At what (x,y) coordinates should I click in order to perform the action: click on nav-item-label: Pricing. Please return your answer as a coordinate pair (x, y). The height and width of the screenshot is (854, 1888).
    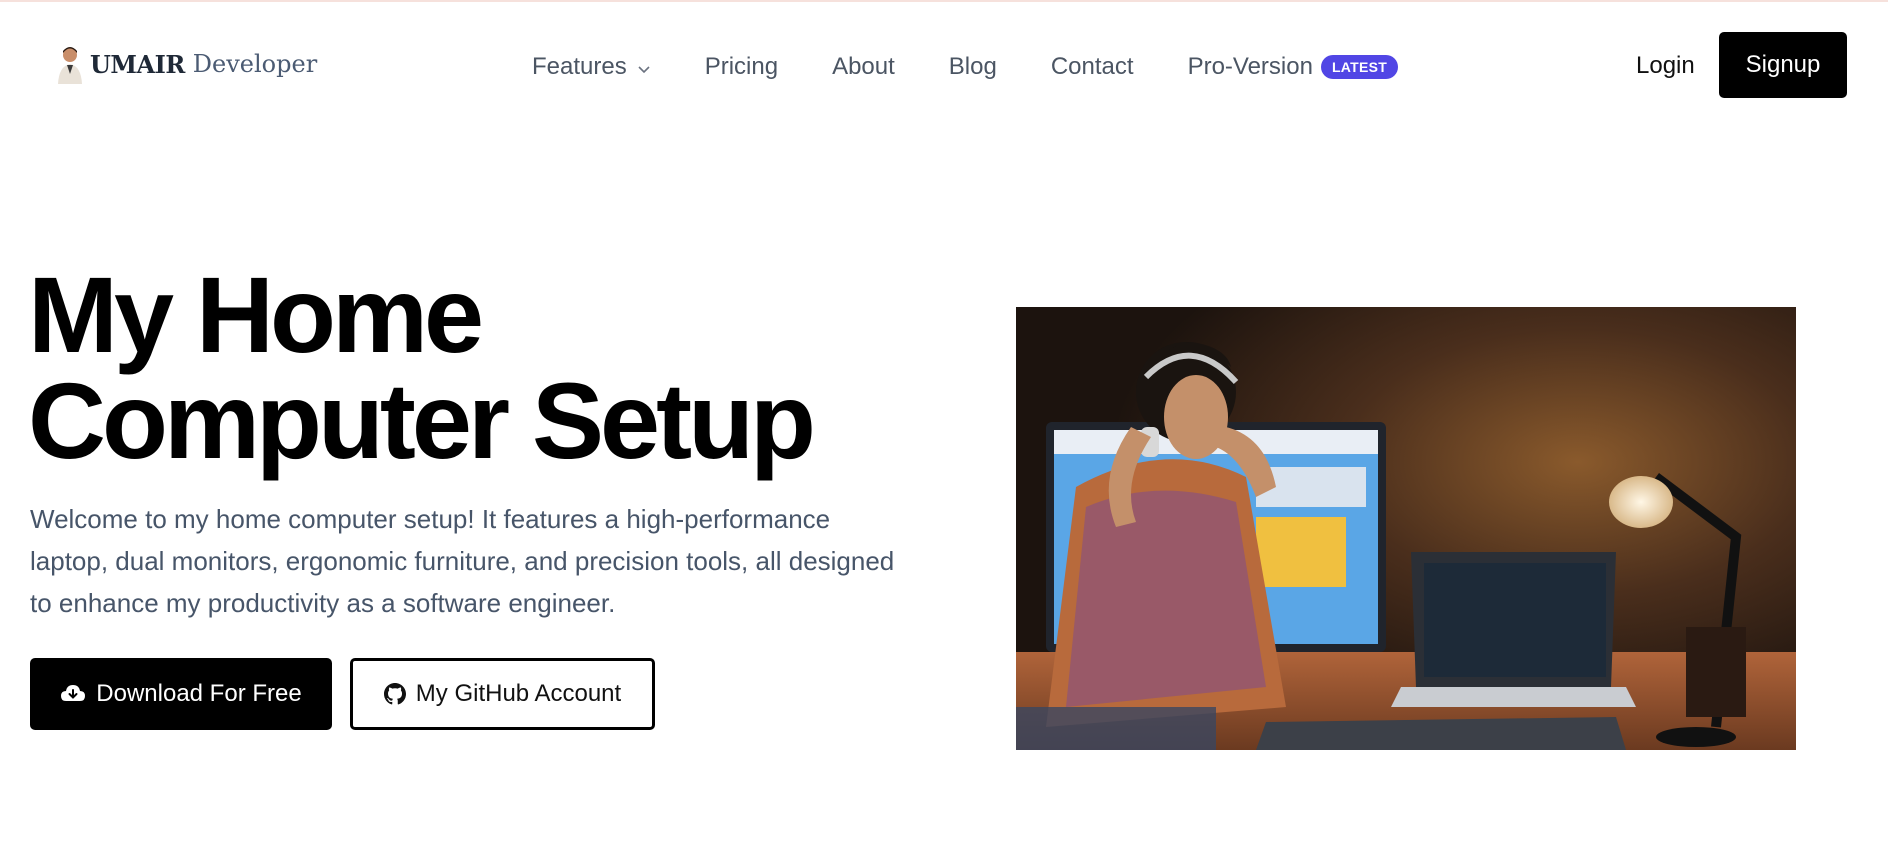
    Looking at the image, I should click on (741, 66).